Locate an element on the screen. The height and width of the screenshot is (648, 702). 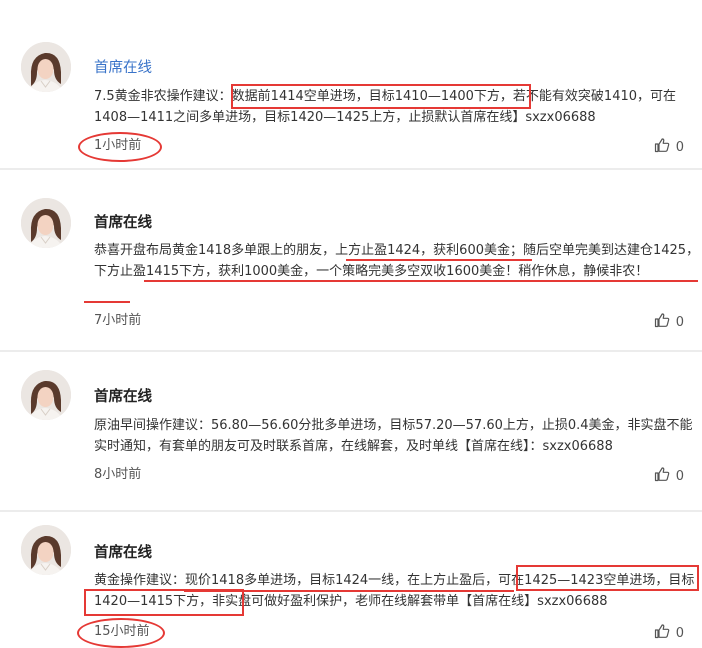
post-time: 7小时前 is located at coordinates (118, 320).